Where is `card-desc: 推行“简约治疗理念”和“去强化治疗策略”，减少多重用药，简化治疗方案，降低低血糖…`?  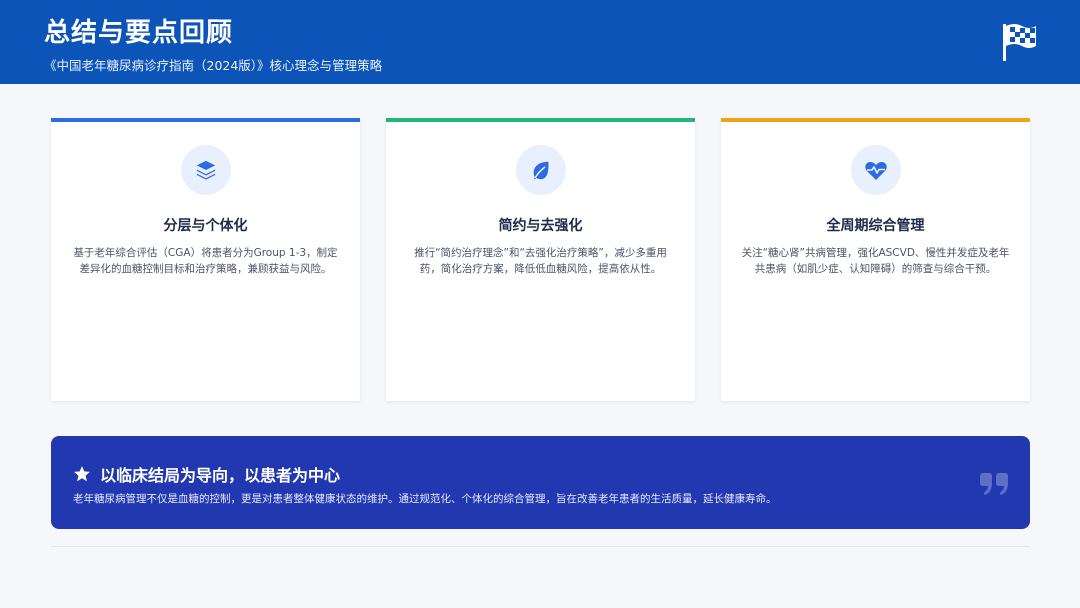 card-desc: 推行“简约治疗理念”和“去强化治疗策略”，减少多重用药，简化治疗方案，降低低血糖… is located at coordinates (540, 261).